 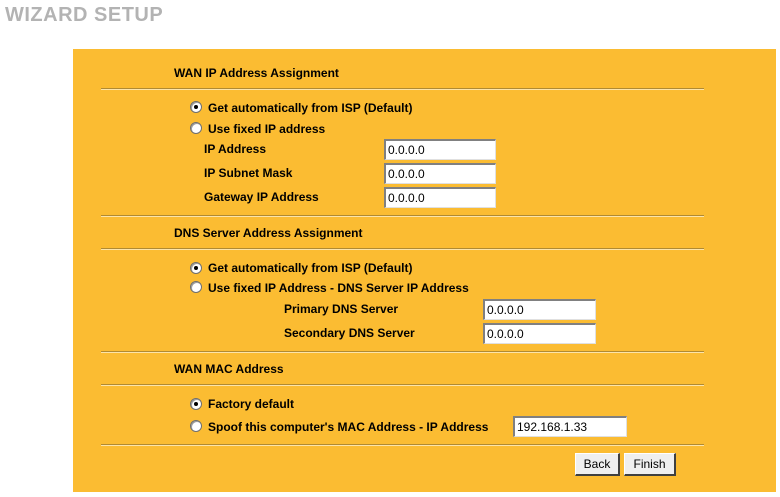 I want to click on wan-ip-fixed-radio, so click(x=196, y=128).